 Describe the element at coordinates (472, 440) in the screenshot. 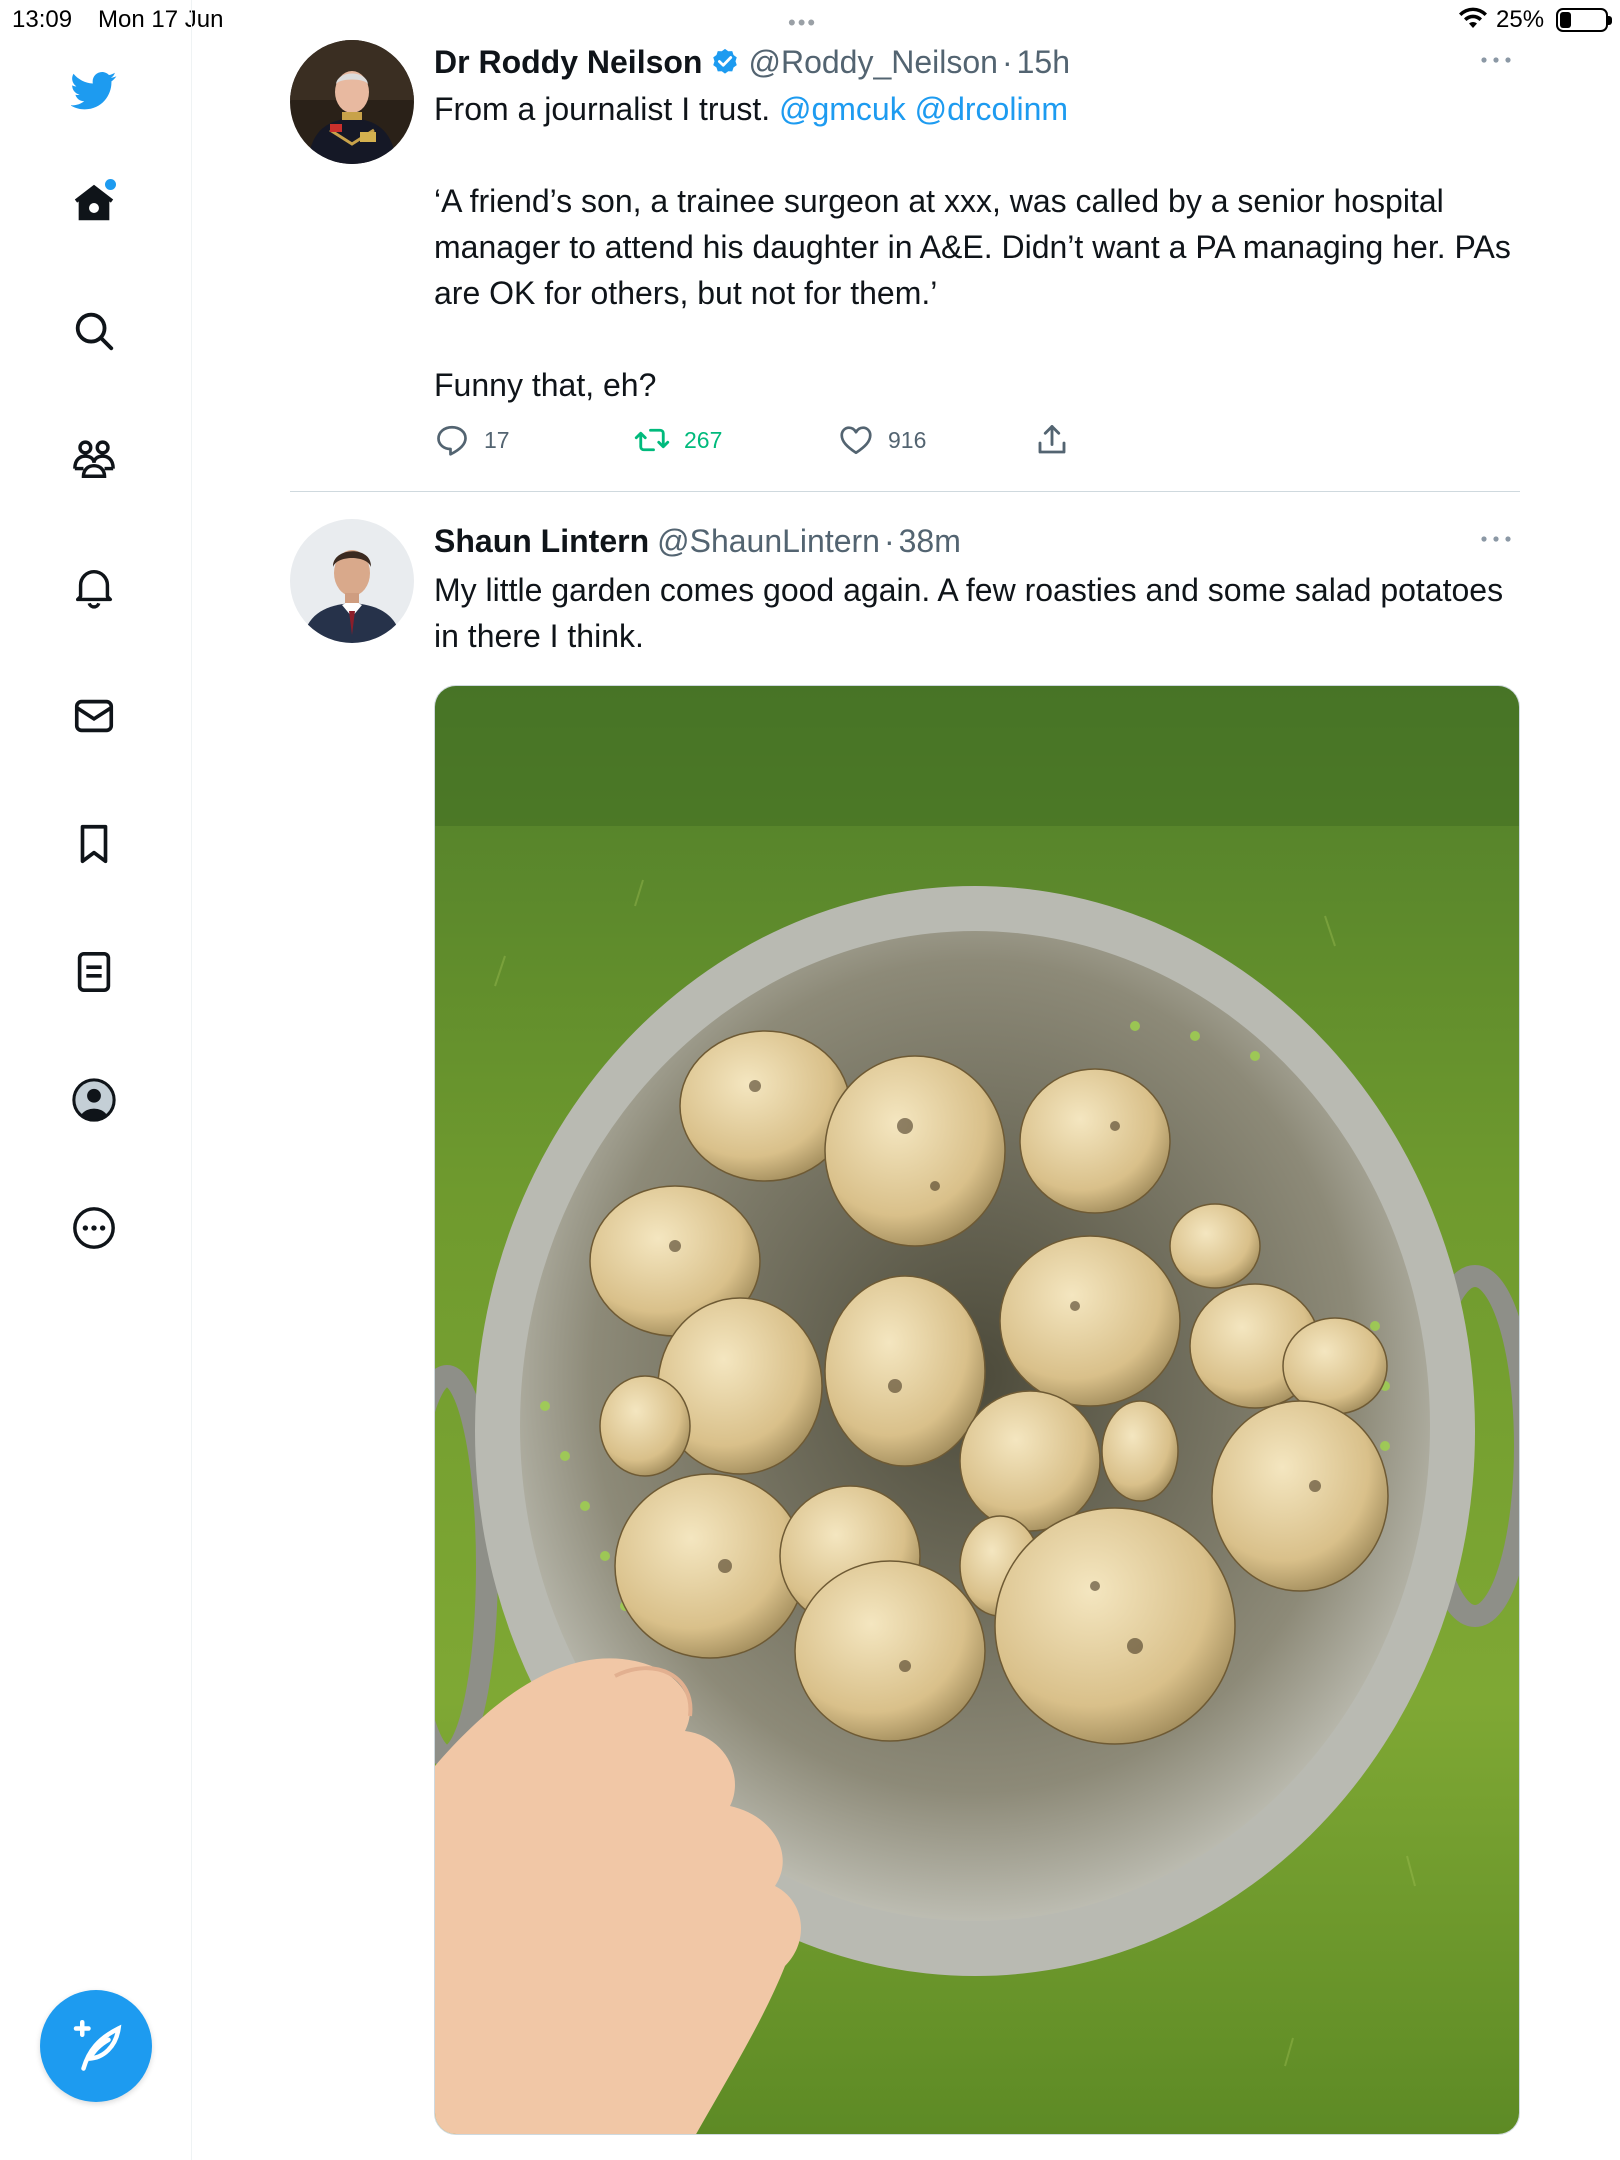

I see `reply-button: 17` at that location.